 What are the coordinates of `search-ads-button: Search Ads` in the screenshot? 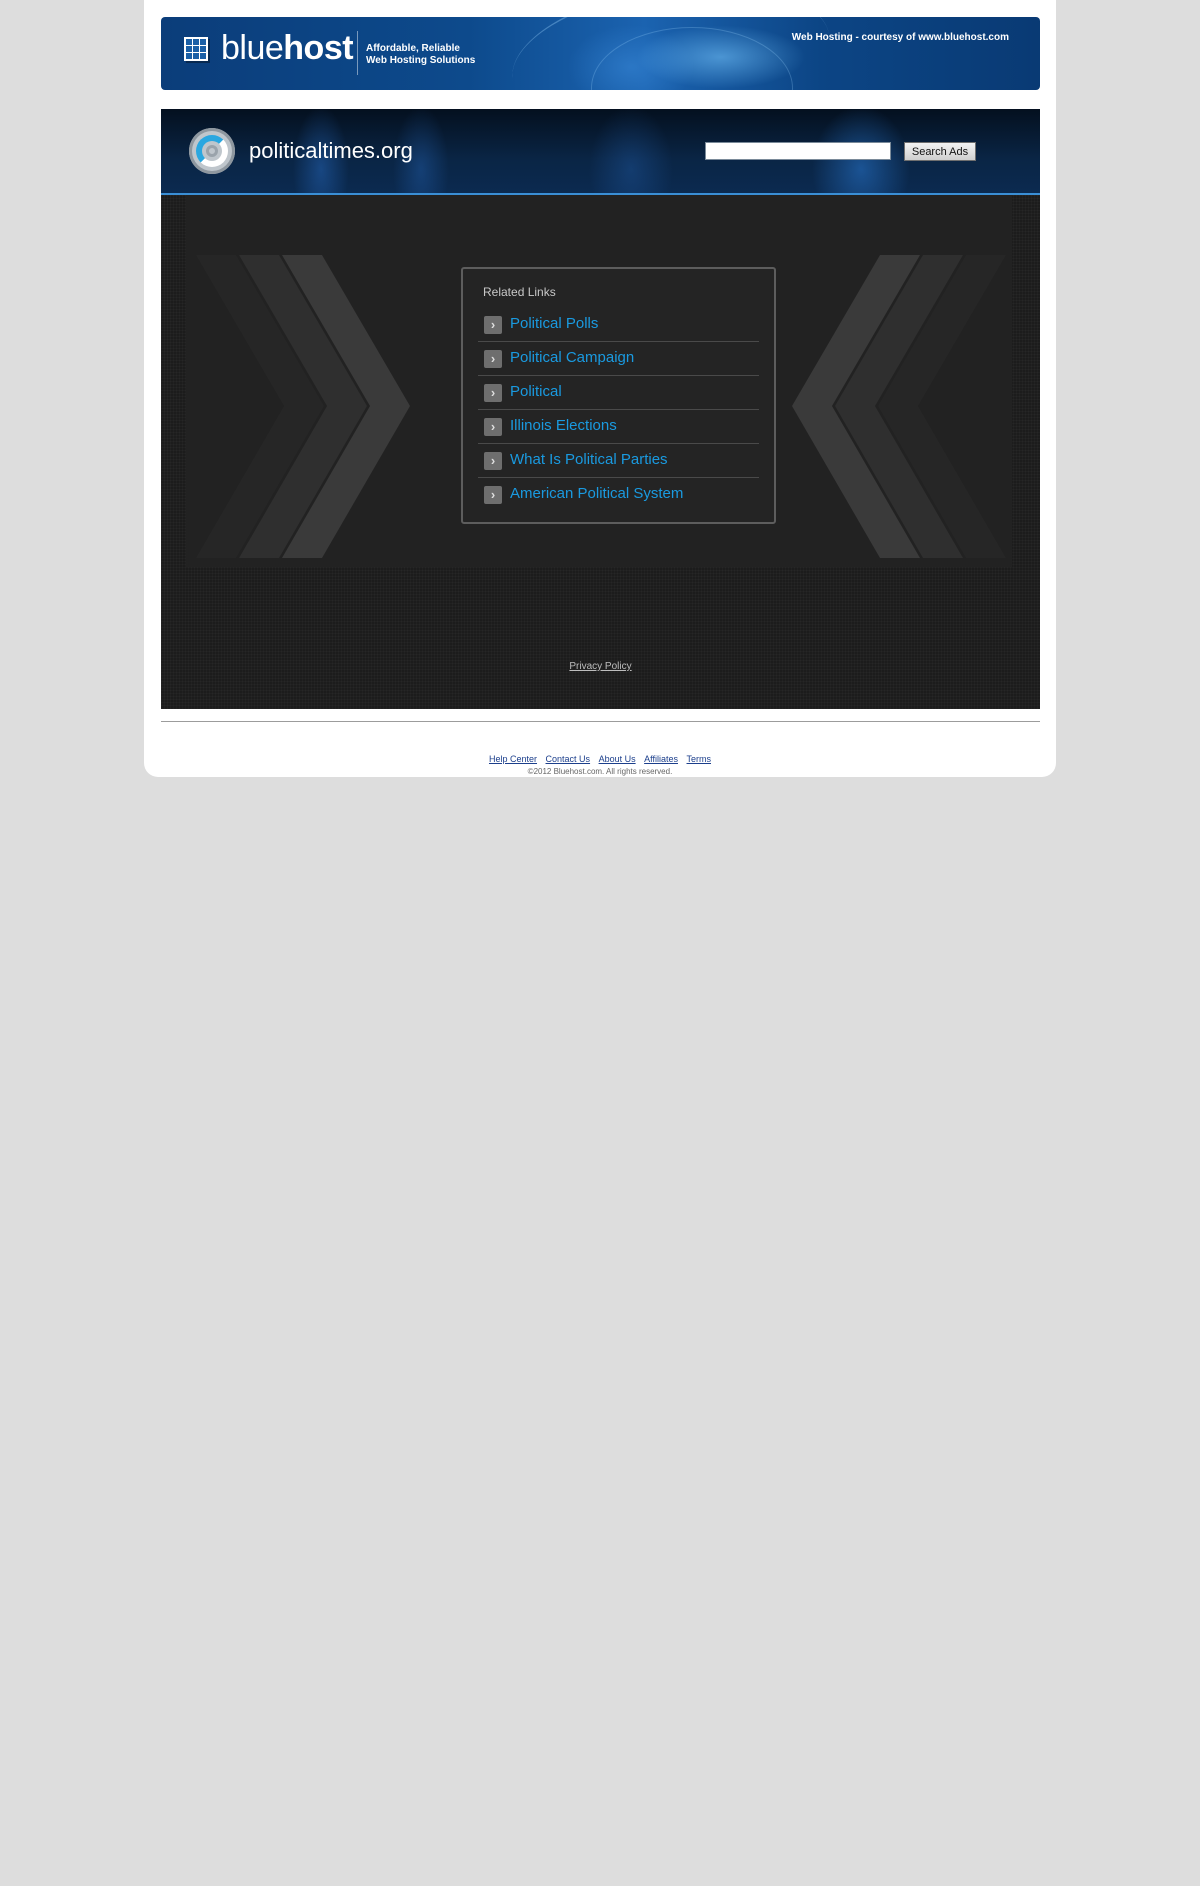 It's located at (940, 151).